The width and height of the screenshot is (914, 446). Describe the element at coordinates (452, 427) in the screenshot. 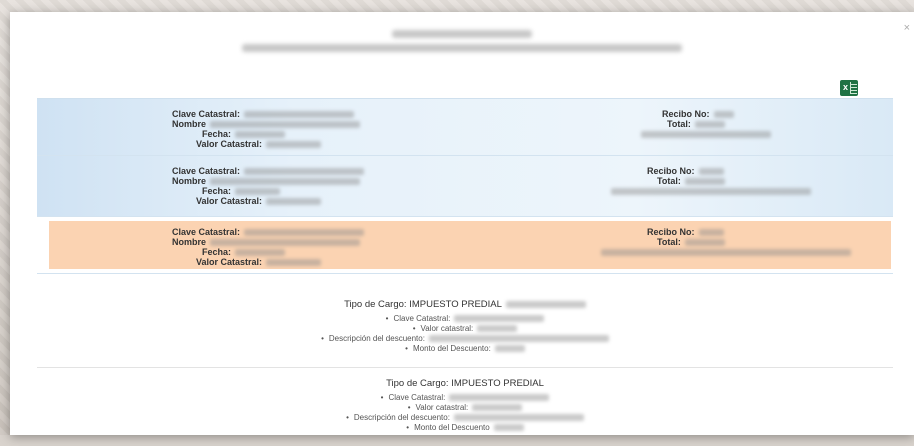

I see `charge-monto: Monto del Descuento` at that location.